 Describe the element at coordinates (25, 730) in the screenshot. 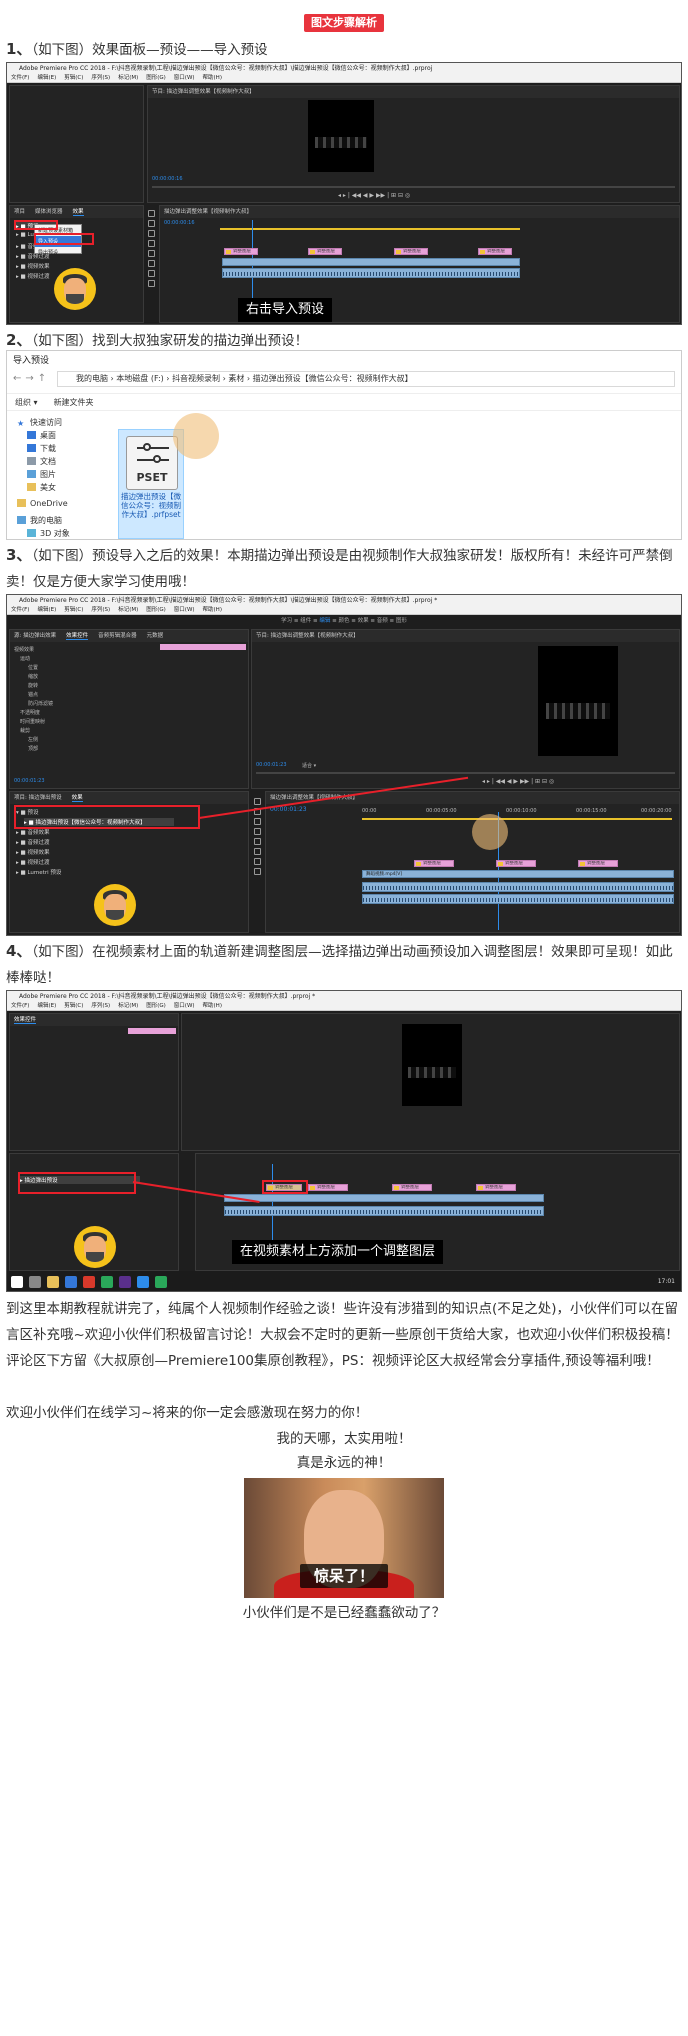

I see `ec-row: 裁剪` at that location.